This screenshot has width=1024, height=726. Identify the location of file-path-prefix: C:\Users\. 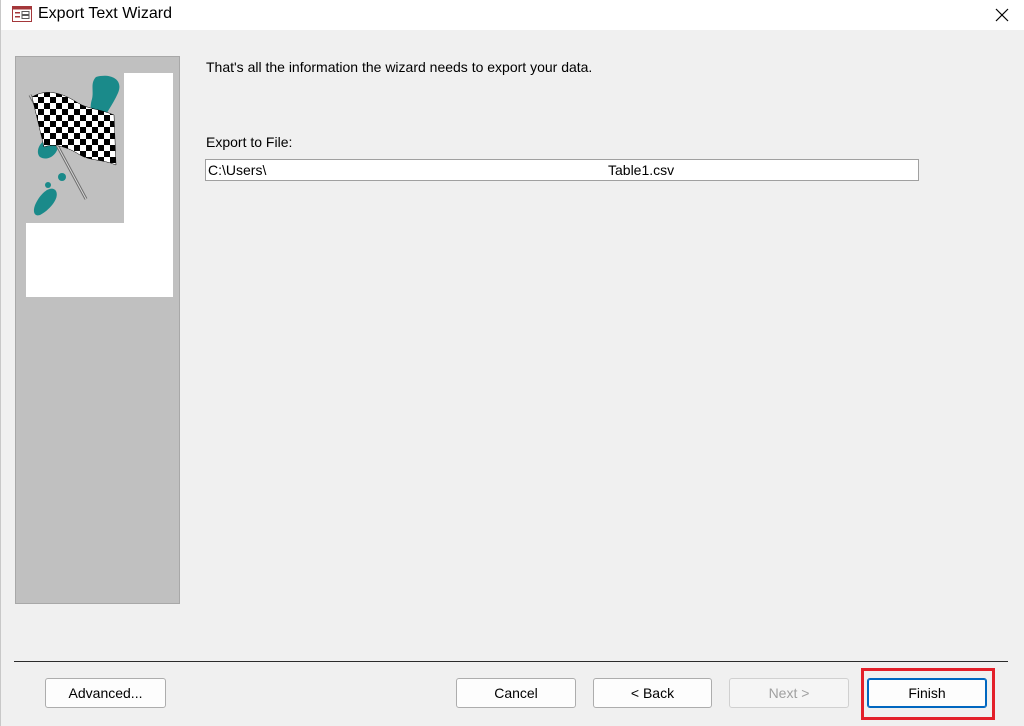
(237, 170).